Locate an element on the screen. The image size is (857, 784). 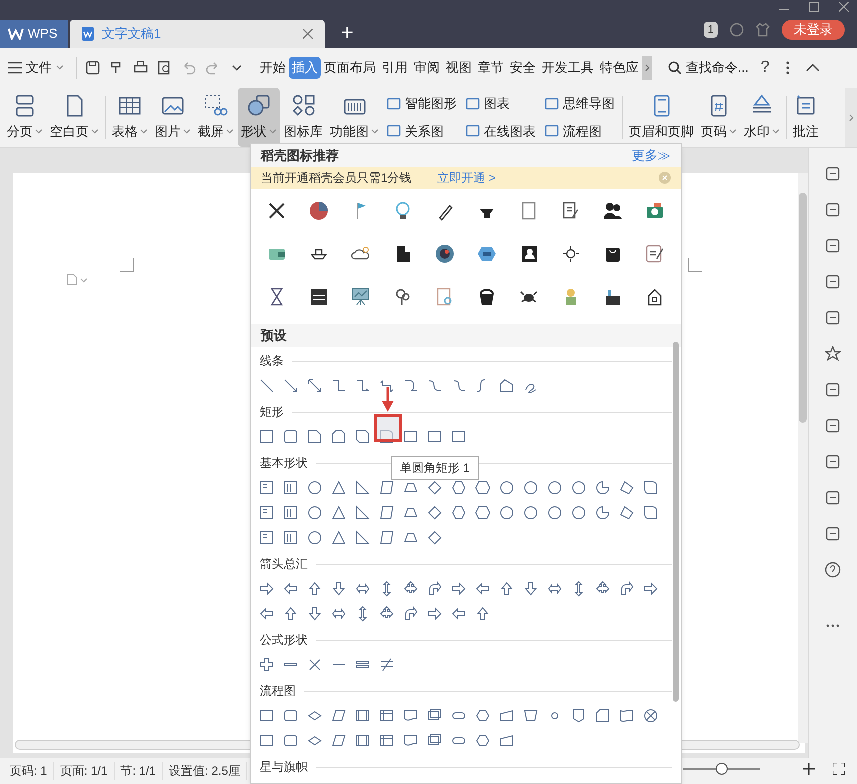
ribbon-tab: 审阅 is located at coordinates (427, 68).